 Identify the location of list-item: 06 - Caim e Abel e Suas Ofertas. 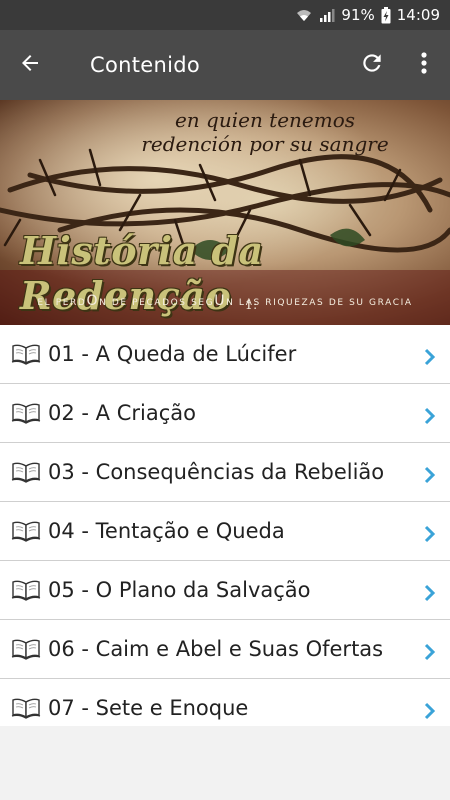
(225, 649).